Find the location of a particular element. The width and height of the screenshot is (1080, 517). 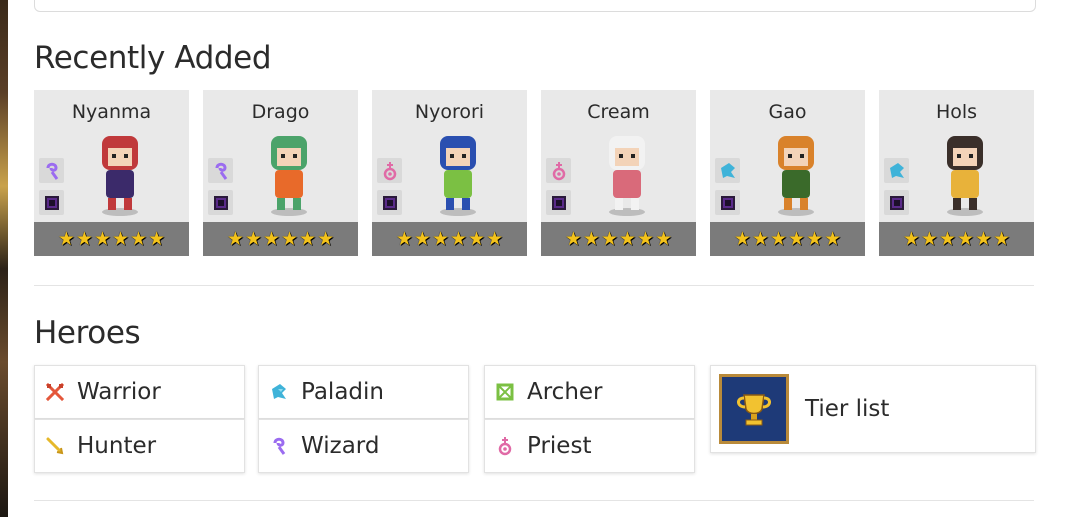

hero-card-hols: Hols ★ ★ ★ ★ ★ ★ is located at coordinates (956, 173).